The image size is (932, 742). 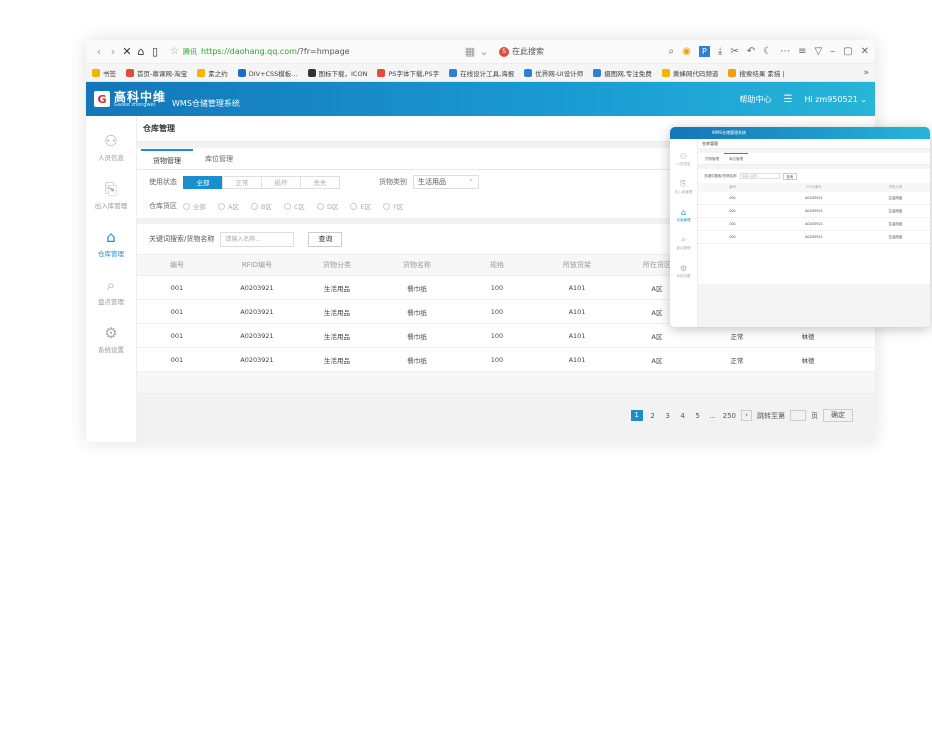 I want to click on minimize-icon: –, so click(x=832, y=51).